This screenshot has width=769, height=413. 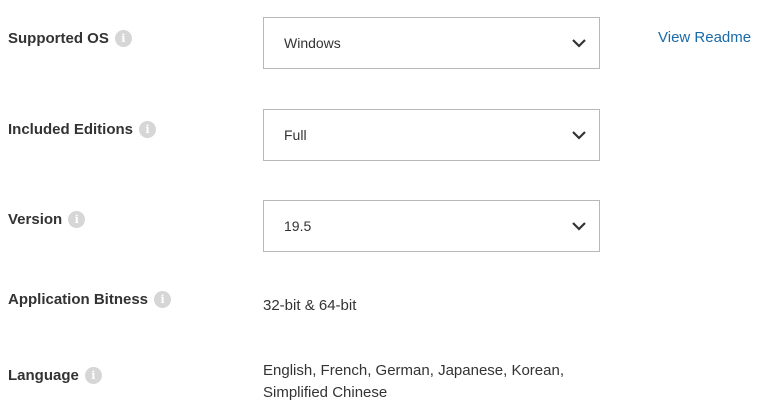 I want to click on view-readme-link: View Readme, so click(x=704, y=37).